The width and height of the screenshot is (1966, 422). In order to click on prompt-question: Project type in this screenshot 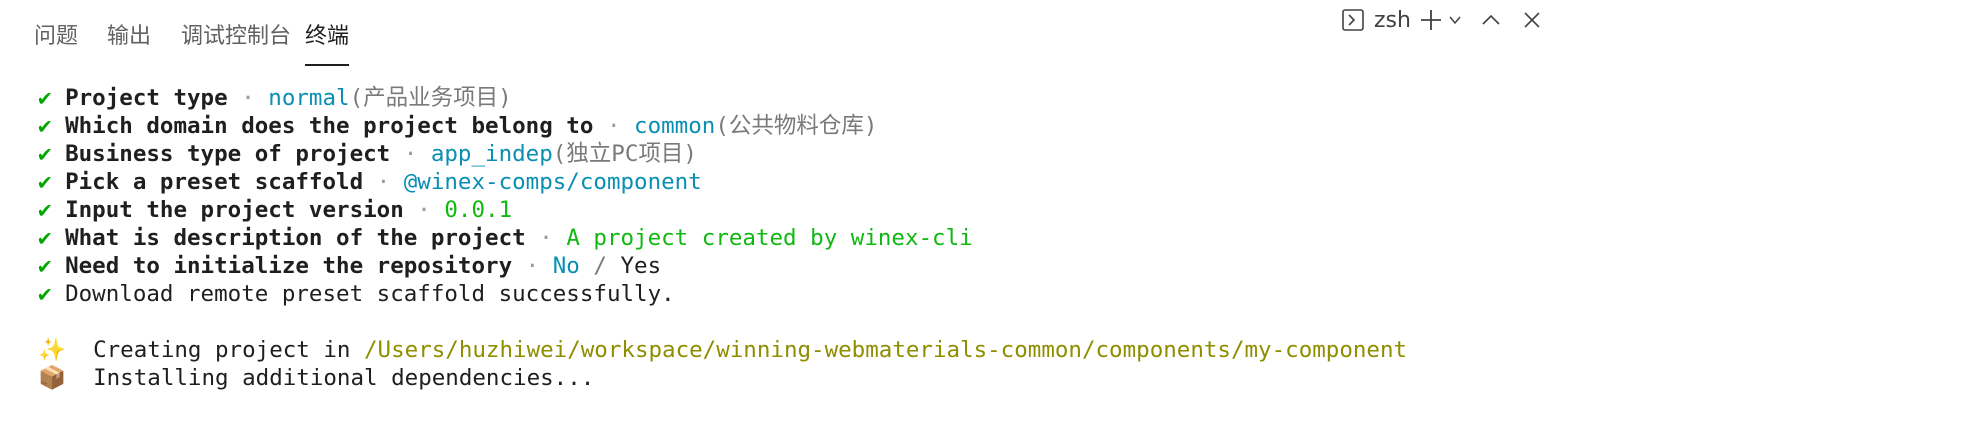, I will do `click(146, 98)`.